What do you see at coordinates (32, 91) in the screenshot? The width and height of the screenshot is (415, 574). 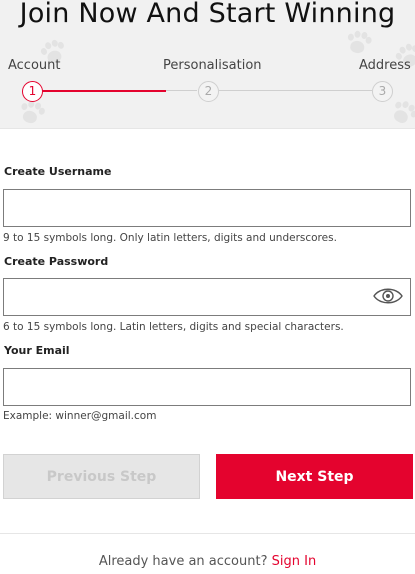 I see `step-indicator-1: 1` at bounding box center [32, 91].